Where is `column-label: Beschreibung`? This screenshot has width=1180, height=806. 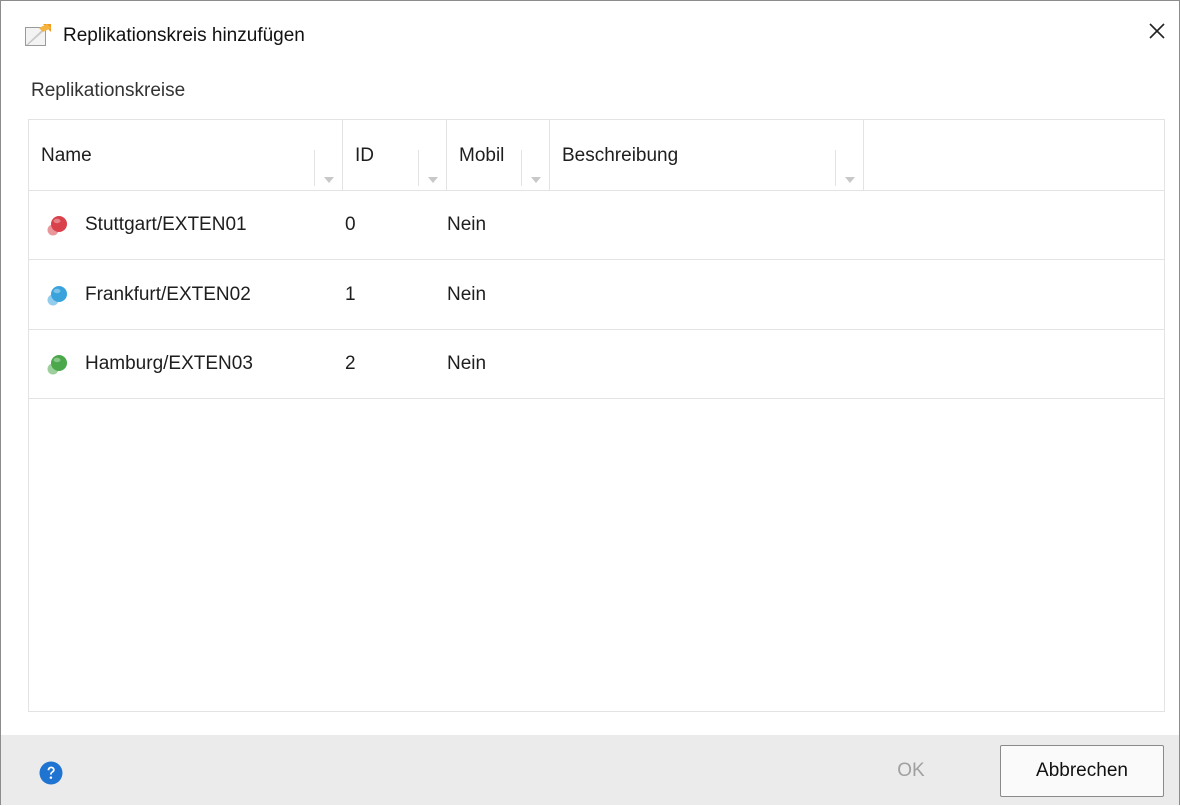 column-label: Beschreibung is located at coordinates (620, 155).